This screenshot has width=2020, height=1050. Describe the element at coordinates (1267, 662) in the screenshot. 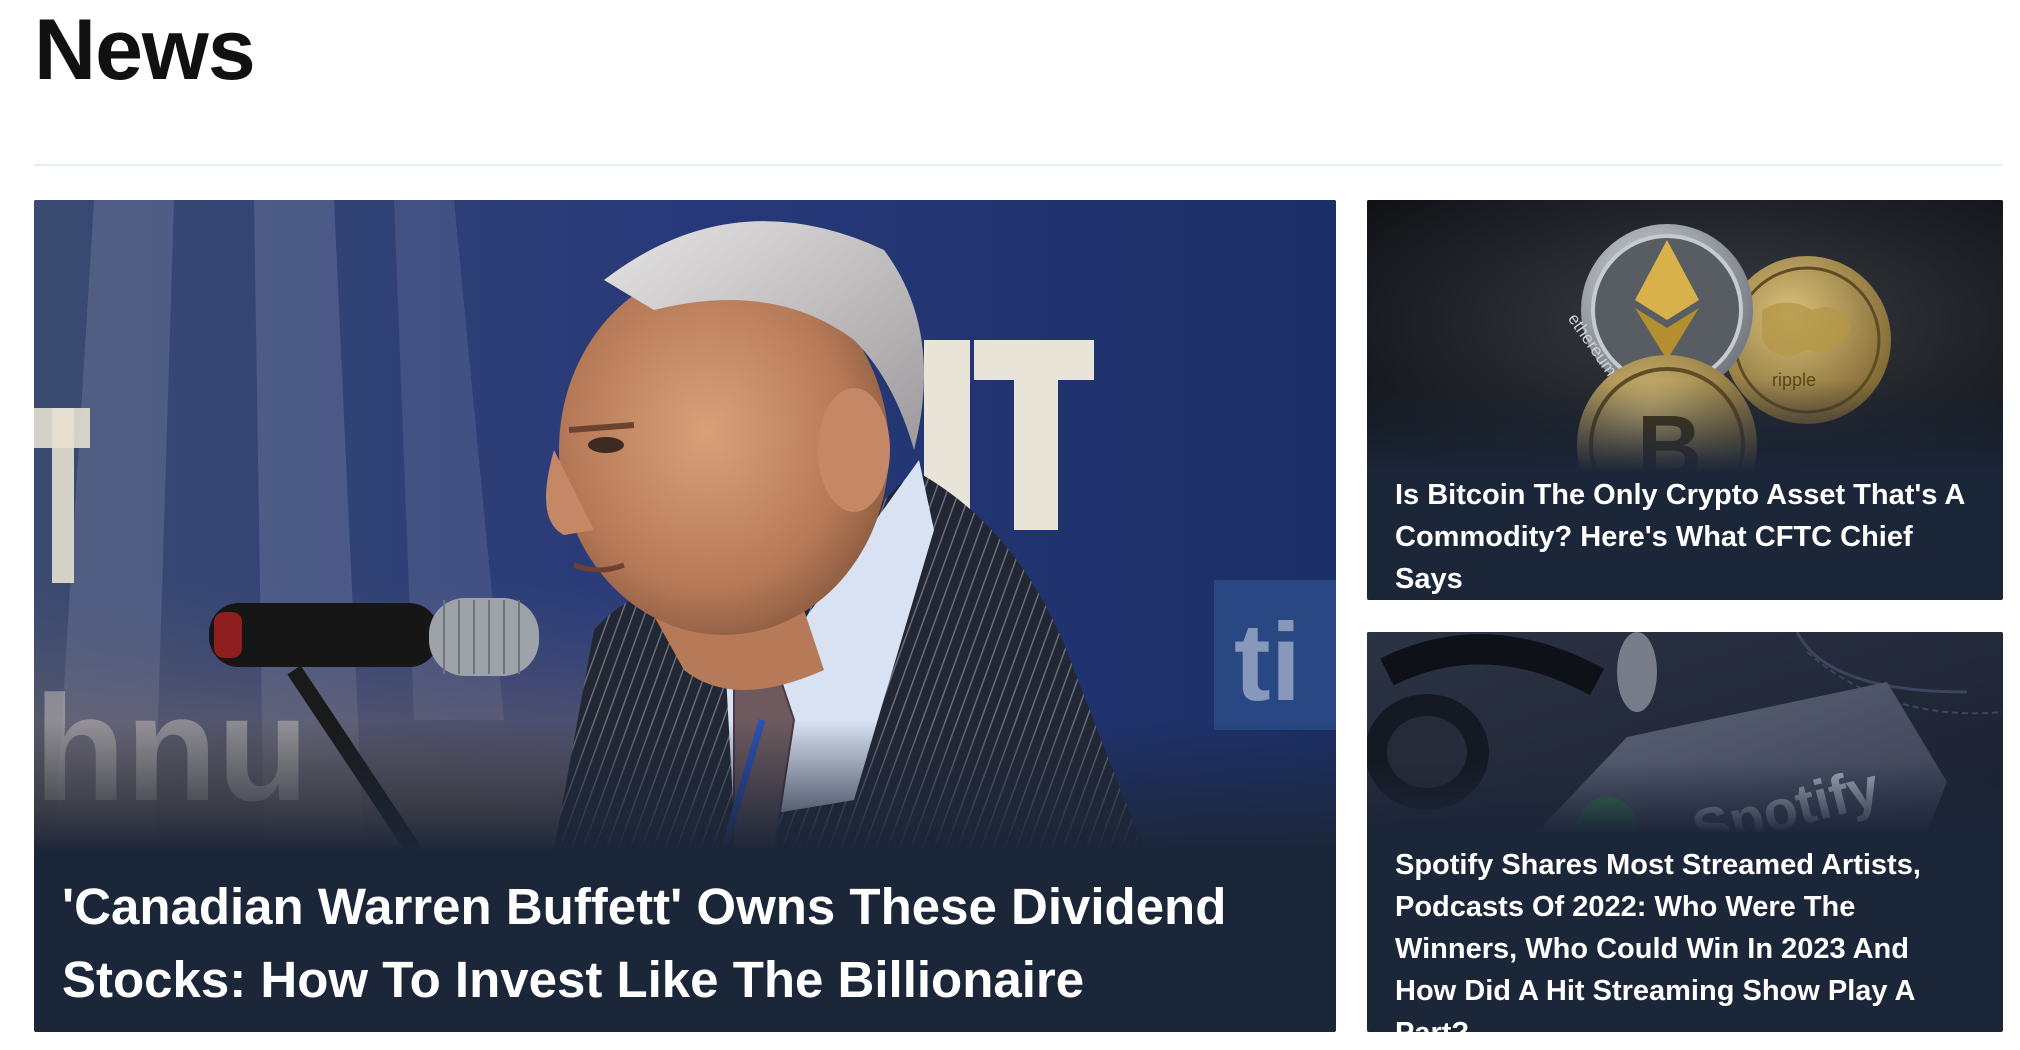

I see `svg-text: ti` at that location.